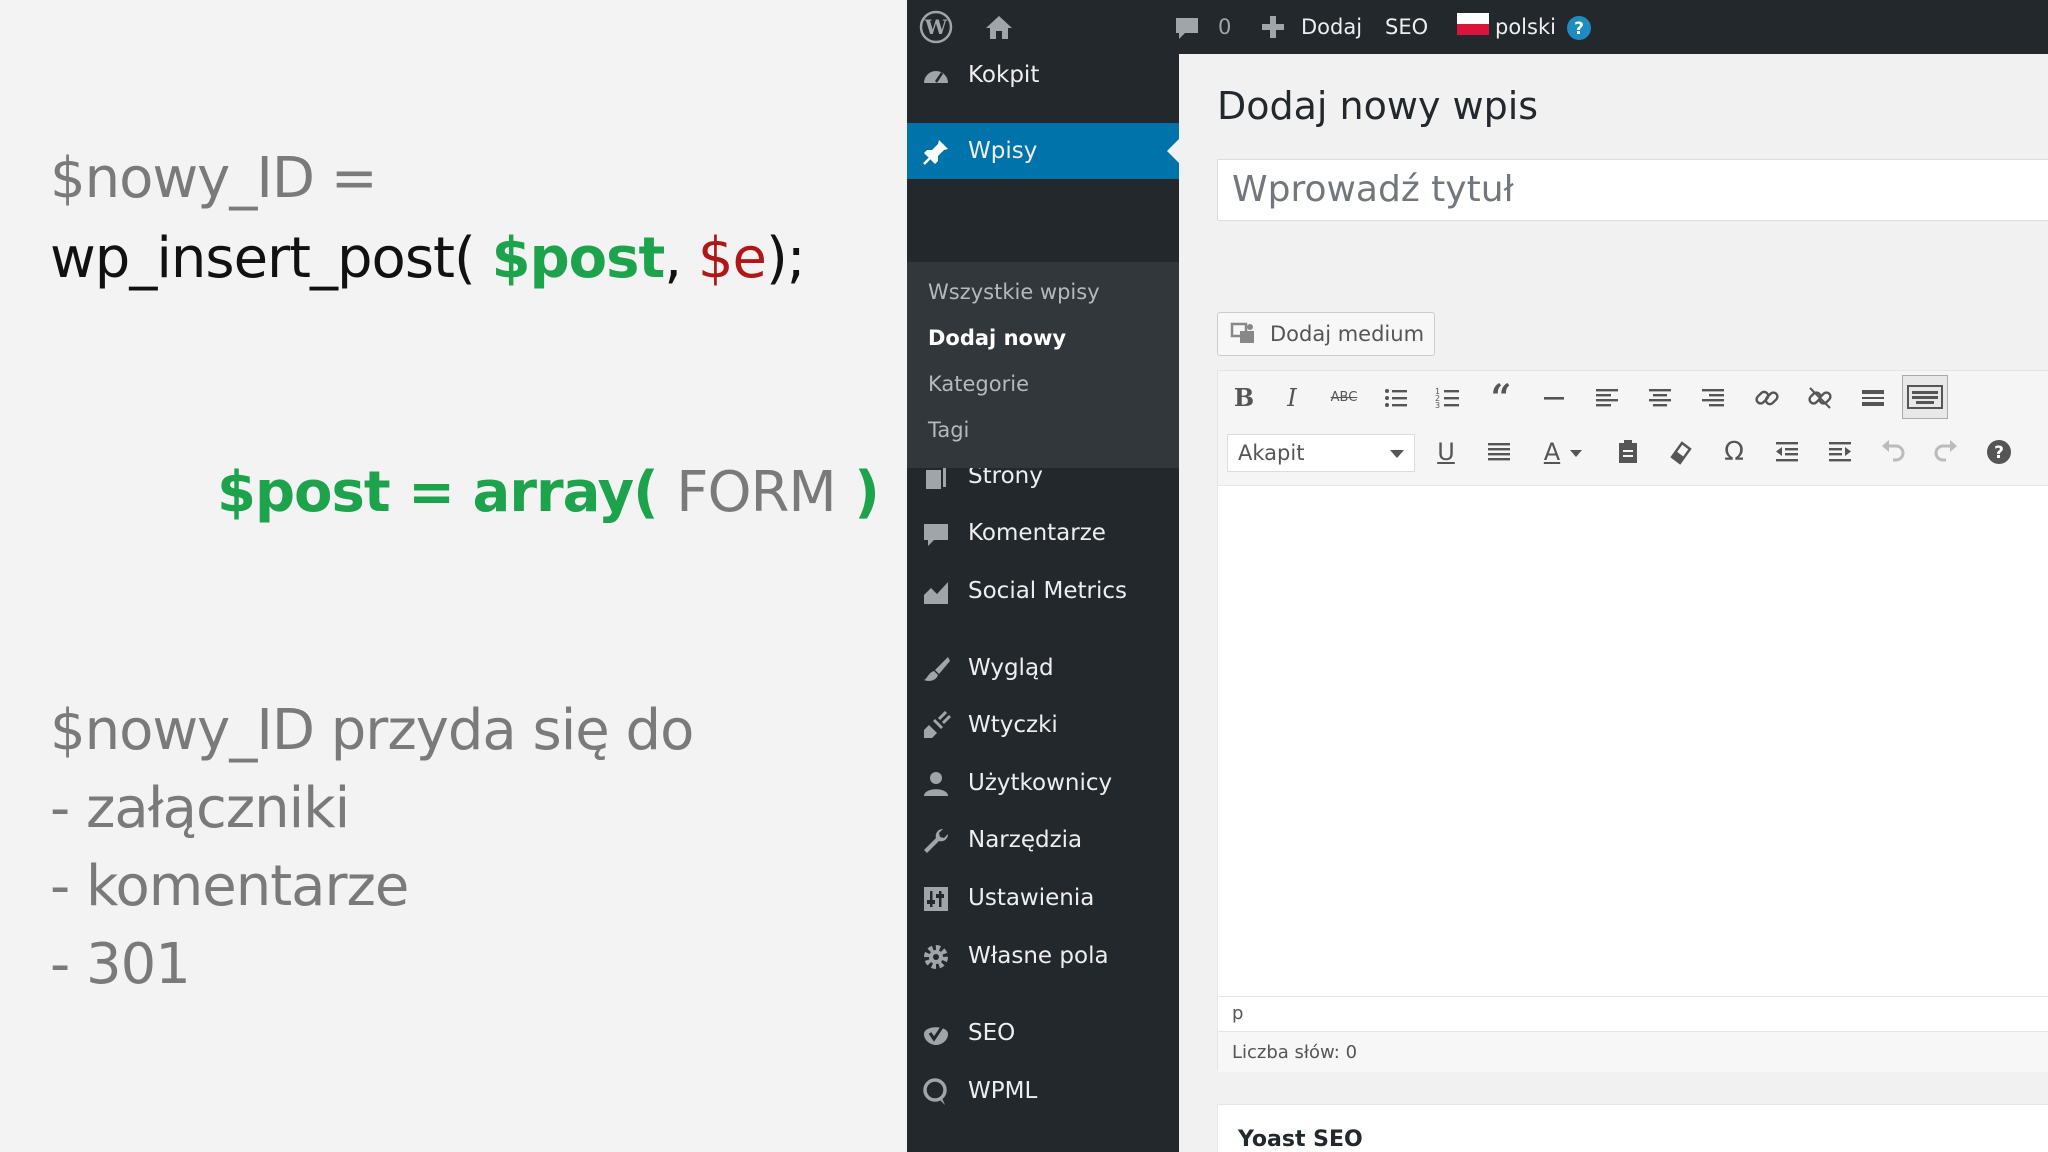 The width and height of the screenshot is (2048, 1152). What do you see at coordinates (1038, 956) in the screenshot?
I see `sidebar-item-label: Własne pola` at bounding box center [1038, 956].